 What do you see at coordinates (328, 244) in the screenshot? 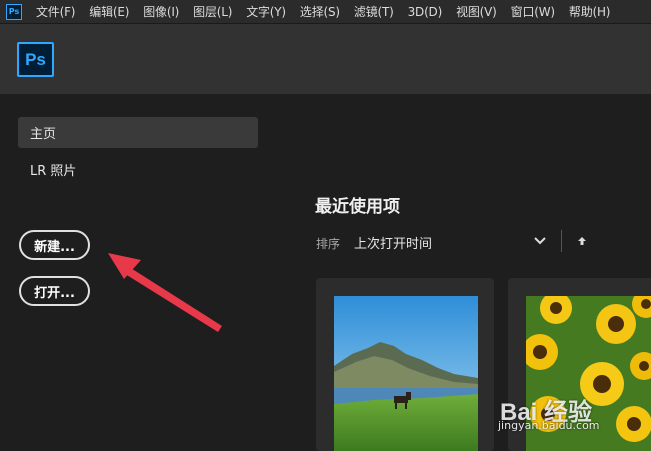
I see `sort-label: 排序` at bounding box center [328, 244].